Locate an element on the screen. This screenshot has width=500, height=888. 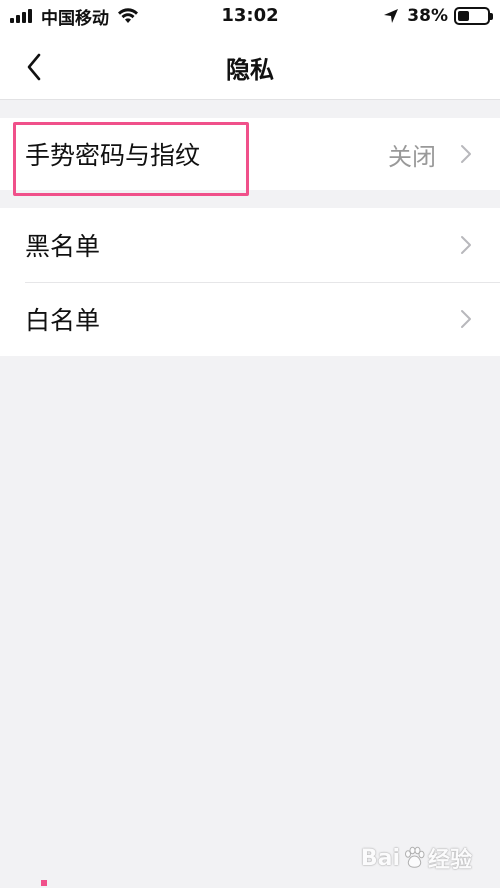
paw-icon is located at coordinates (414, 857).